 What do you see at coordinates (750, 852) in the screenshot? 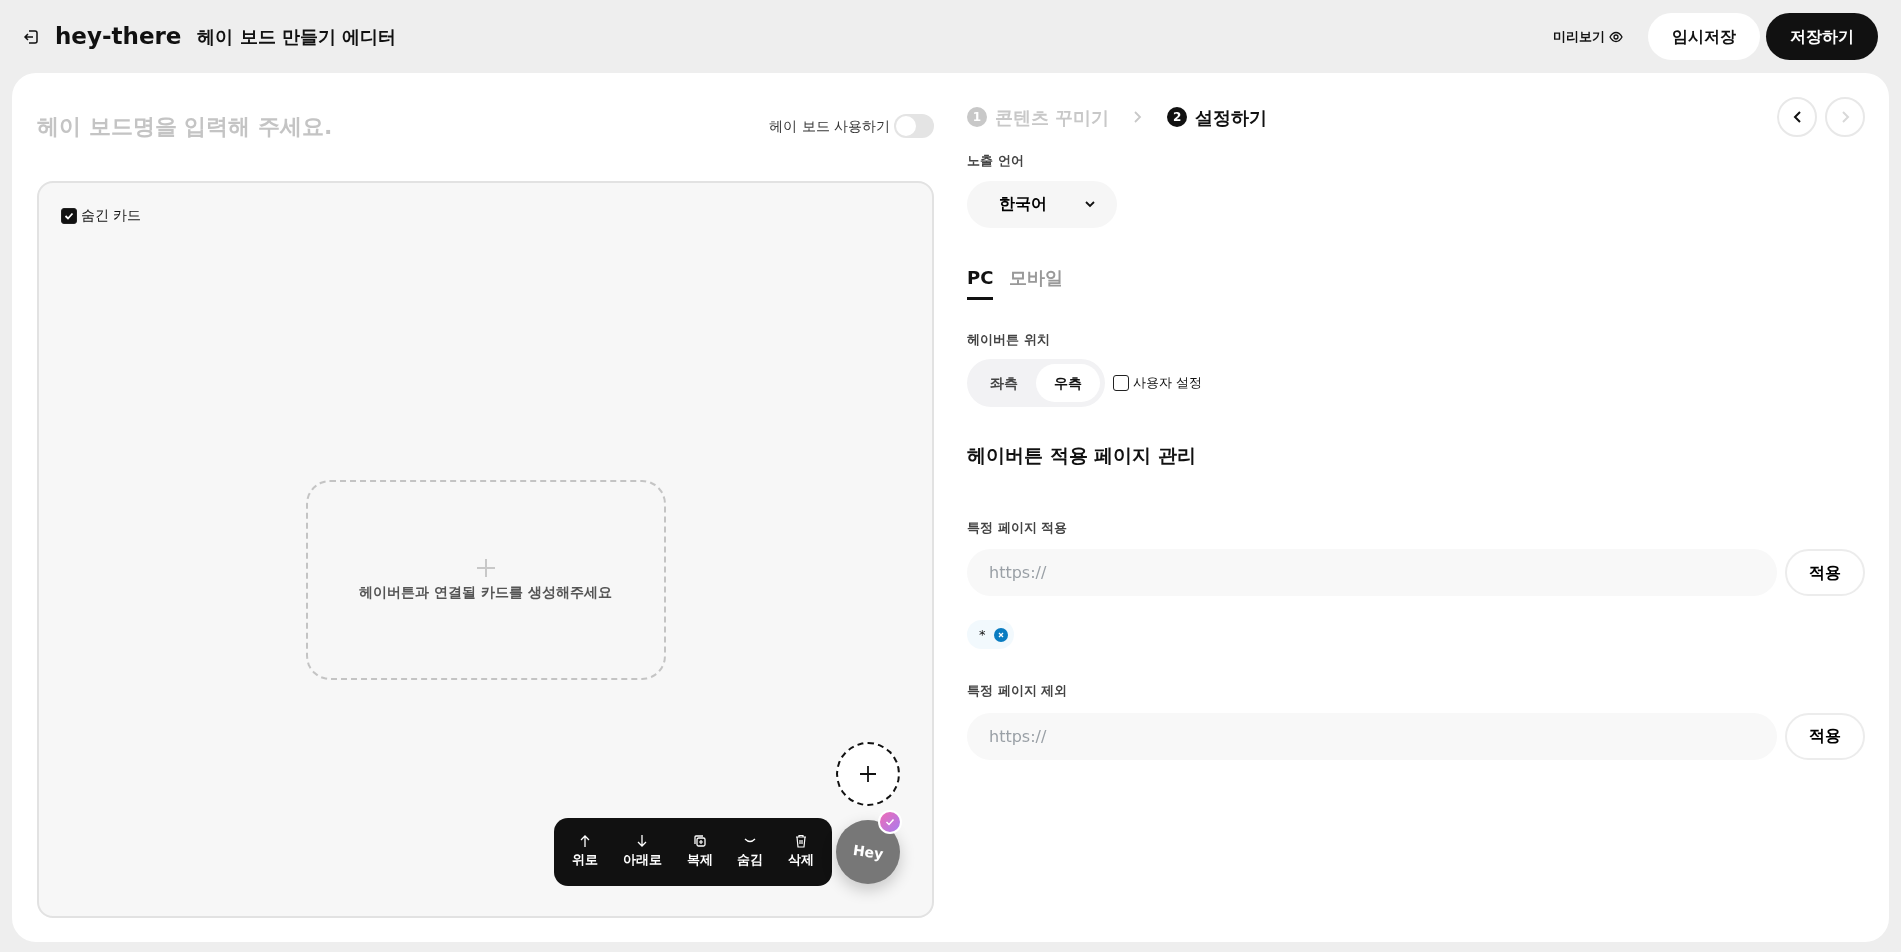
I see `toolbar-button: 숨김` at bounding box center [750, 852].